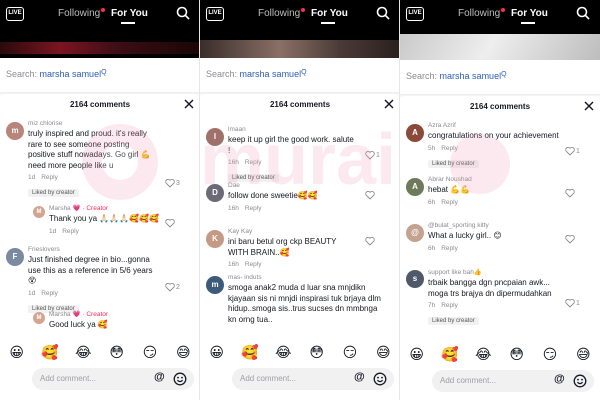  Describe the element at coordinates (179, 183) in the screenshot. I see `like-button: 3` at that location.